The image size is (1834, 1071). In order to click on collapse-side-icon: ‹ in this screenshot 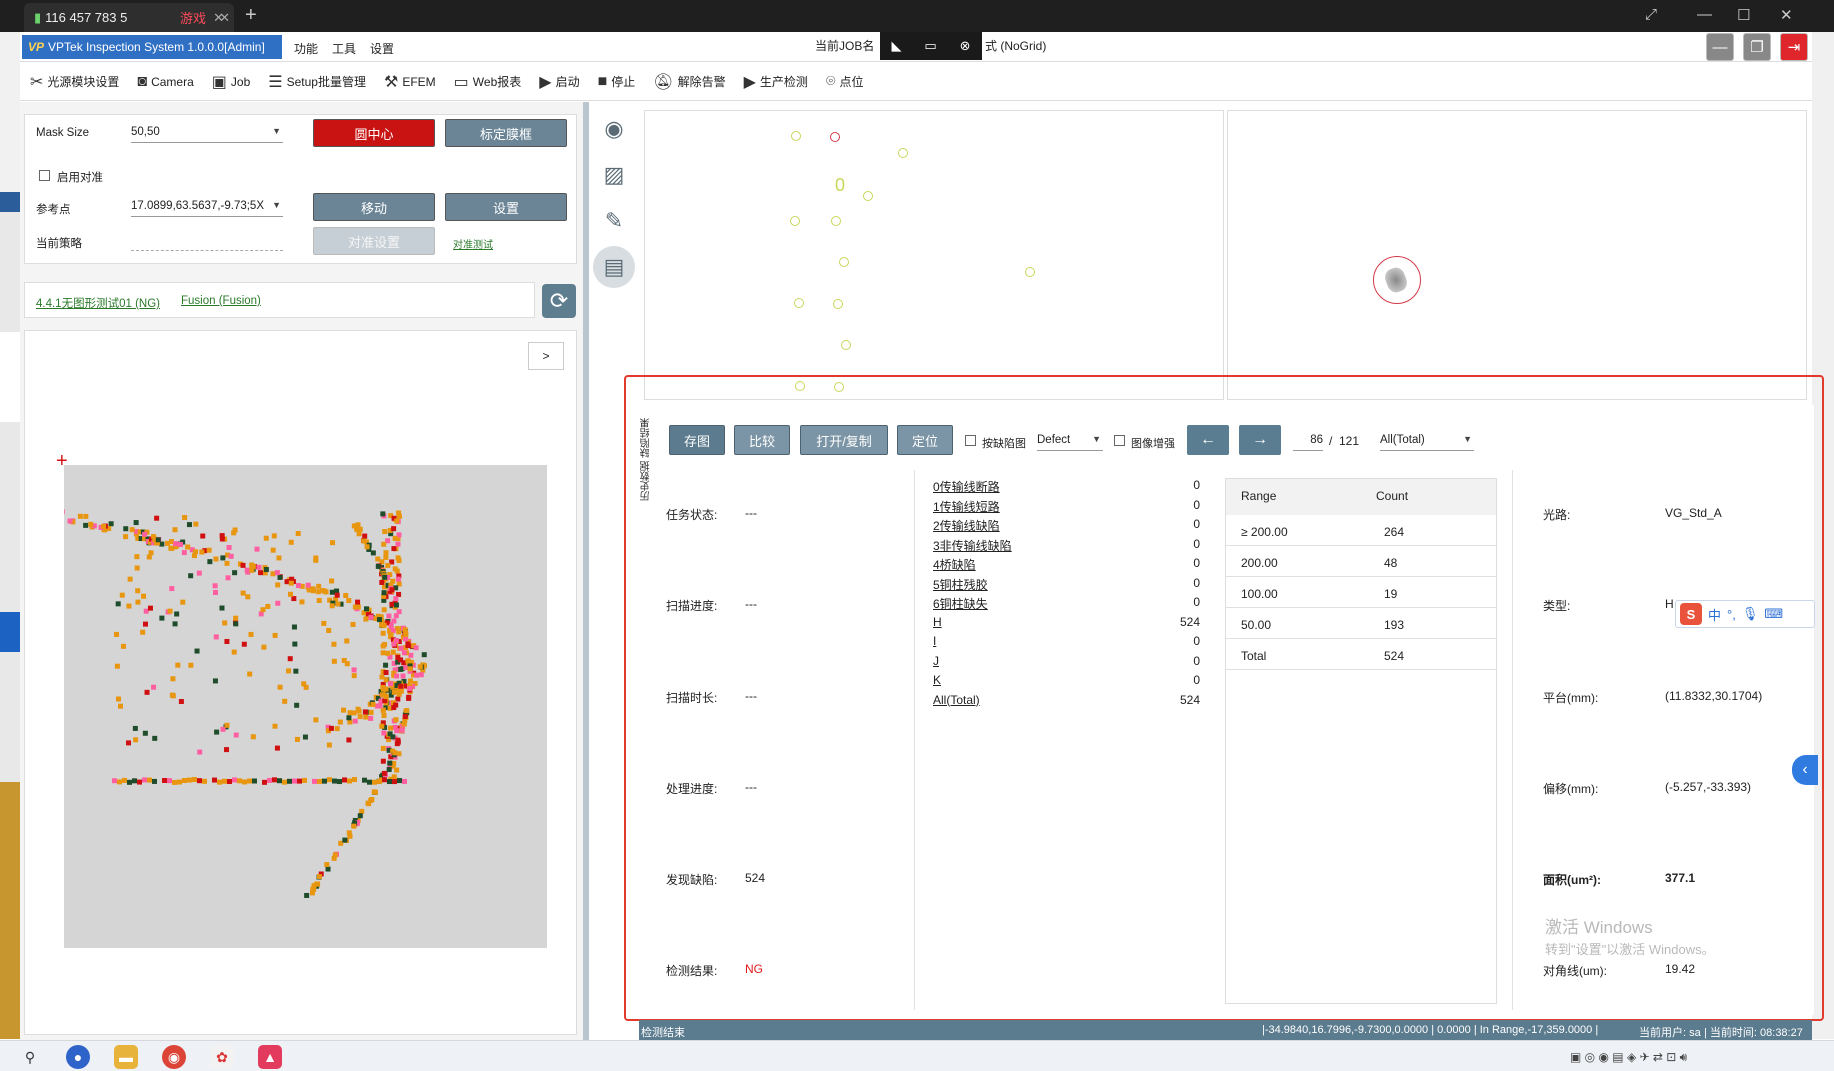, I will do `click(1805, 770)`.